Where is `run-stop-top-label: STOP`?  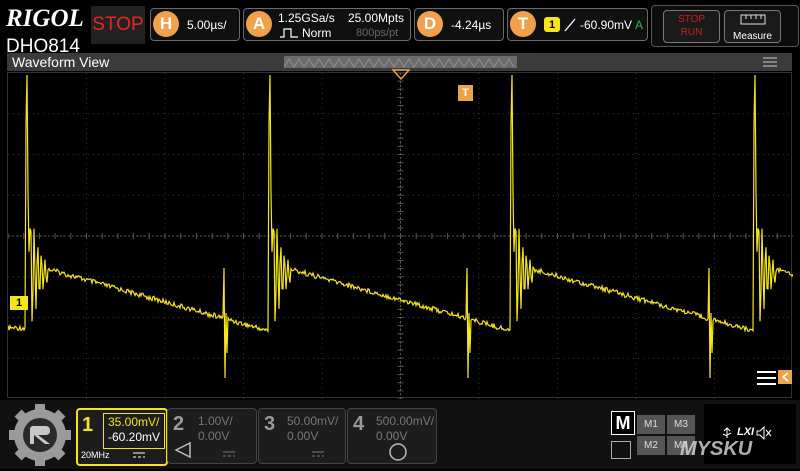
run-stop-top-label: STOP is located at coordinates (691, 19).